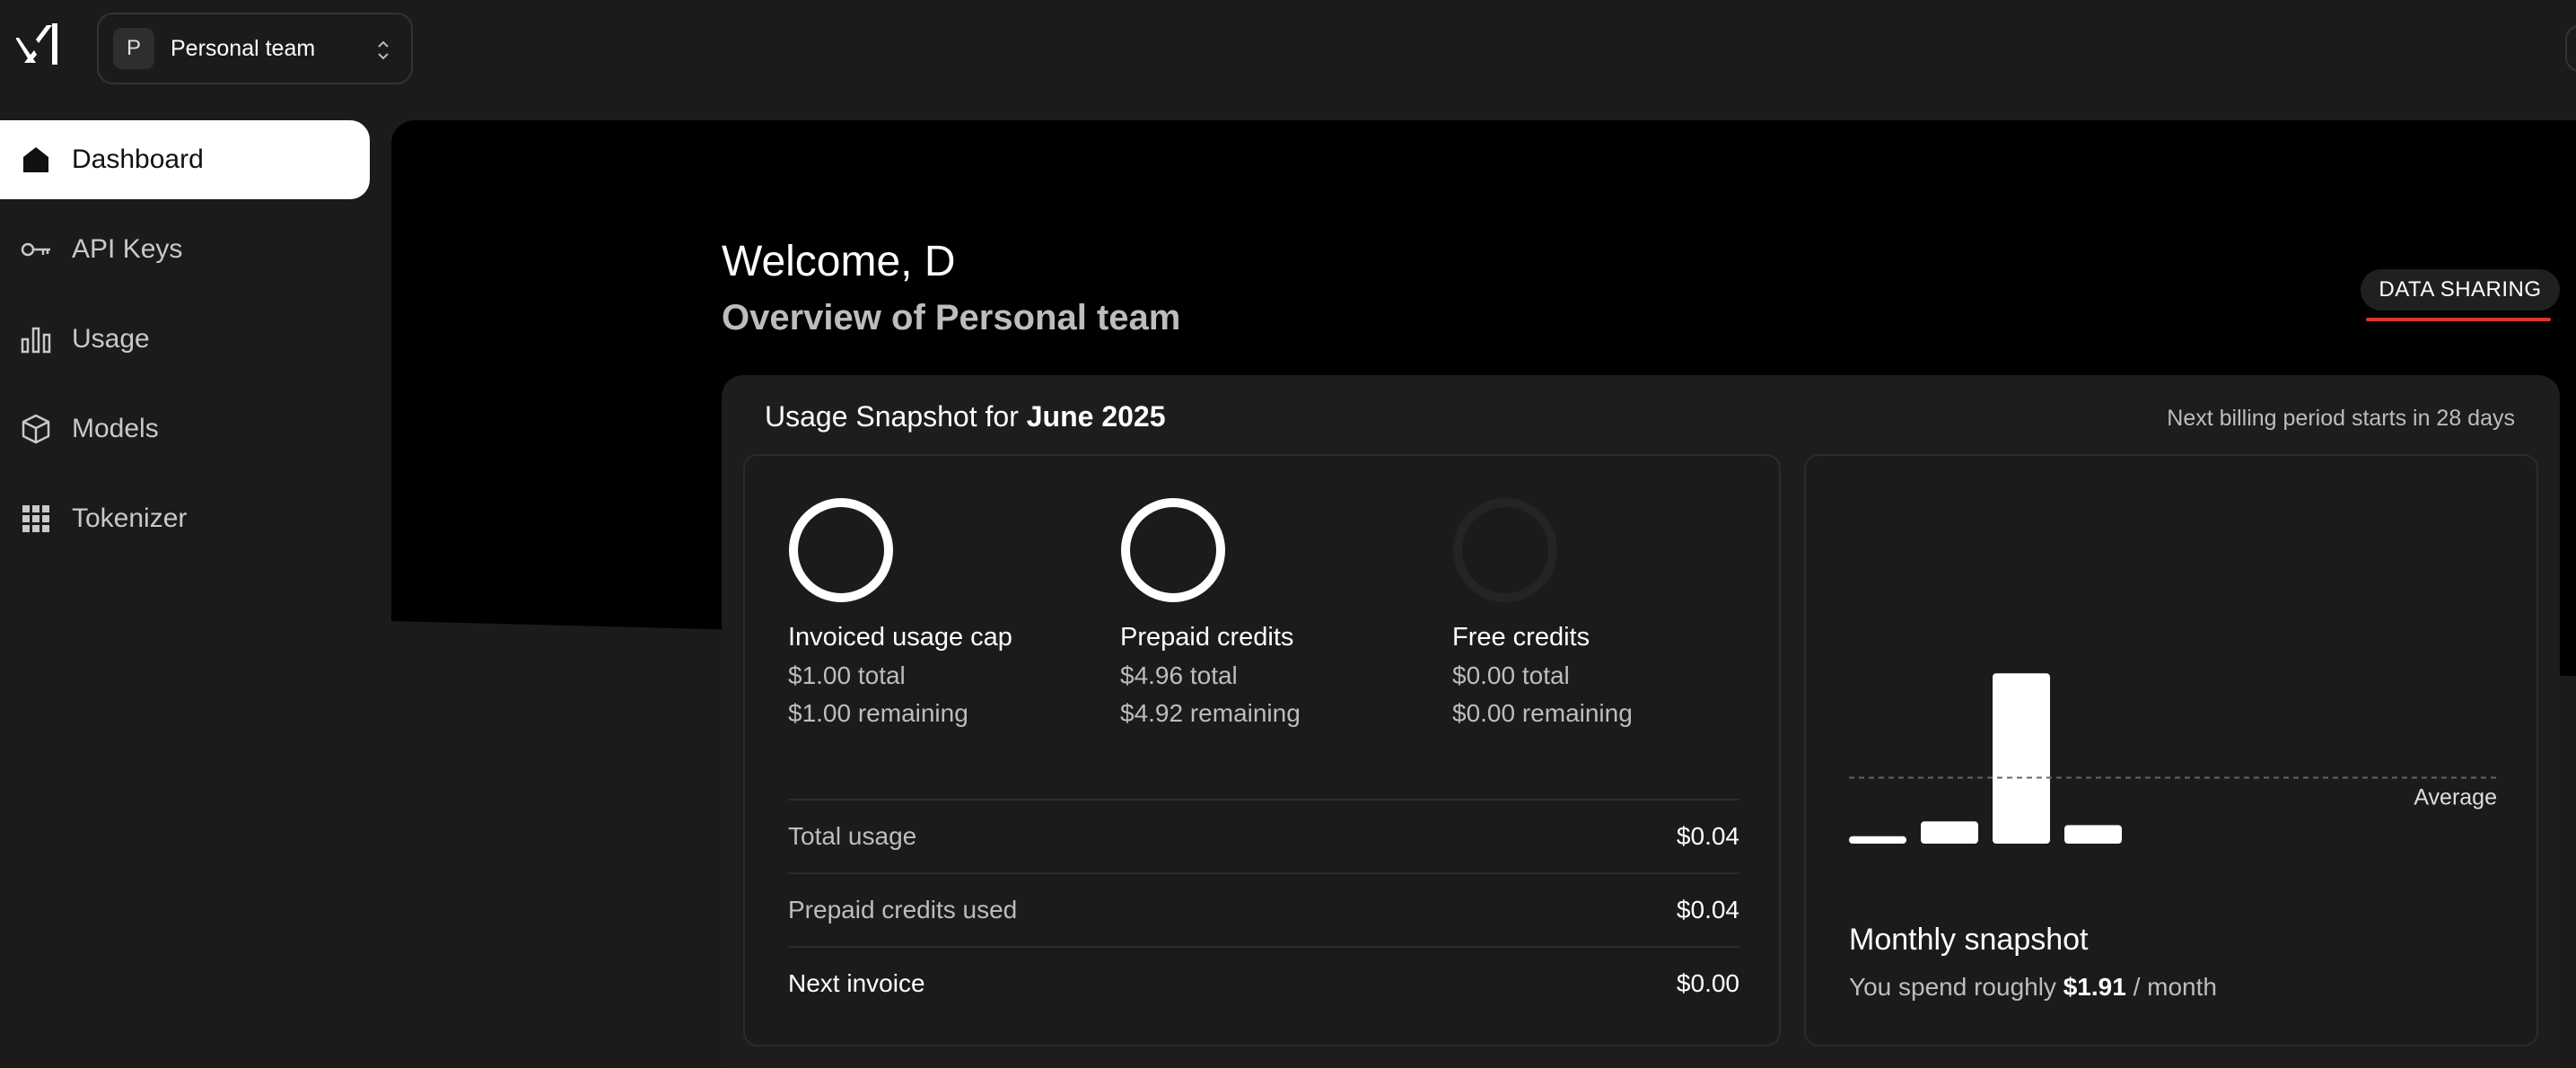  I want to click on snapshot-period: June 2025, so click(1096, 416).